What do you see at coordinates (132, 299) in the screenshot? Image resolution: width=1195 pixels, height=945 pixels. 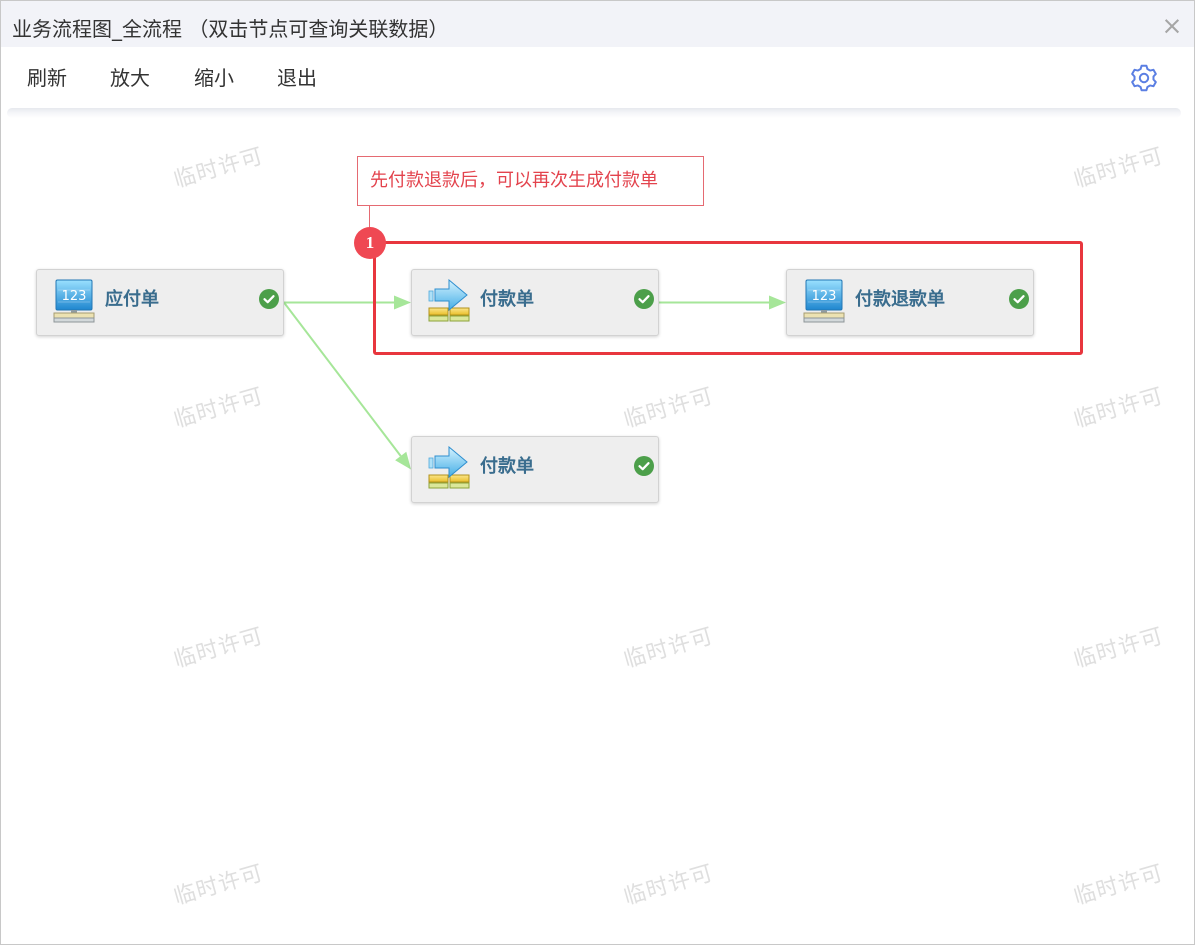 I see `flow-node-label: 应付单` at bounding box center [132, 299].